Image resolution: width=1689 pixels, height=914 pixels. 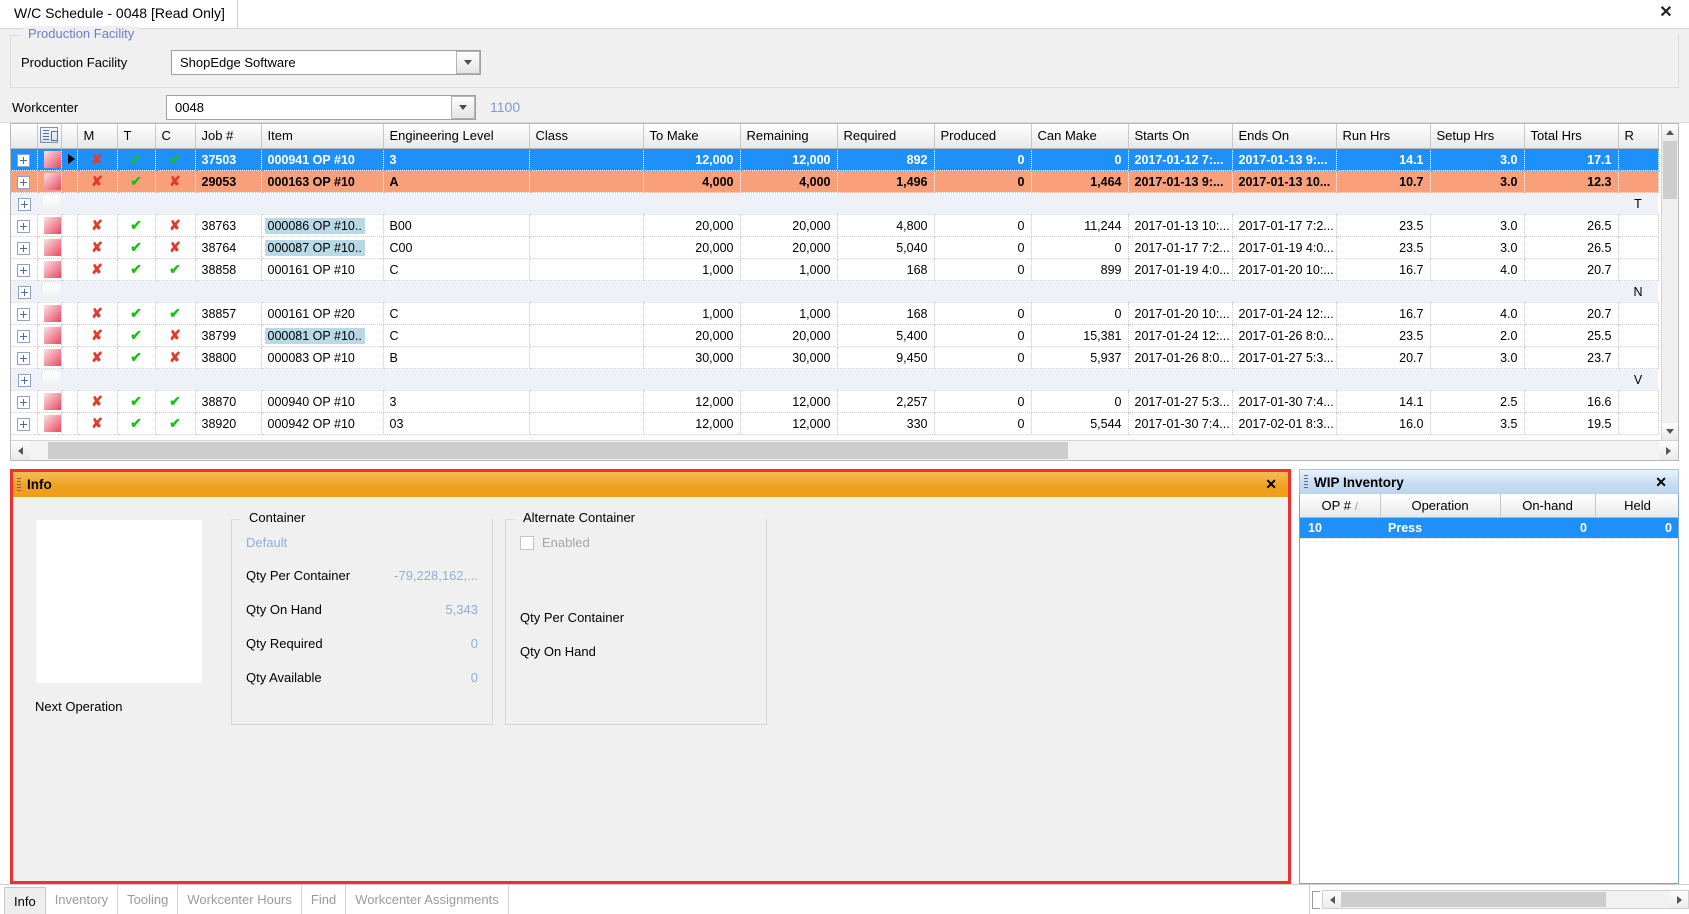 What do you see at coordinates (322, 136) in the screenshot?
I see `column-header-item: Item` at bounding box center [322, 136].